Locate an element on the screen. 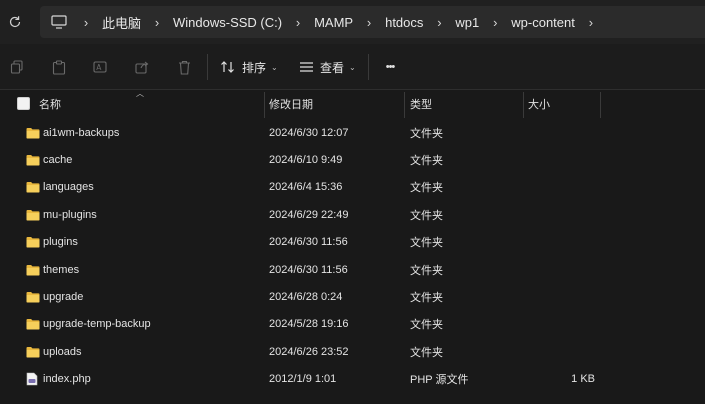  file-row: themes 2024/6/30 11:56 文件夹 is located at coordinates (352, 269).